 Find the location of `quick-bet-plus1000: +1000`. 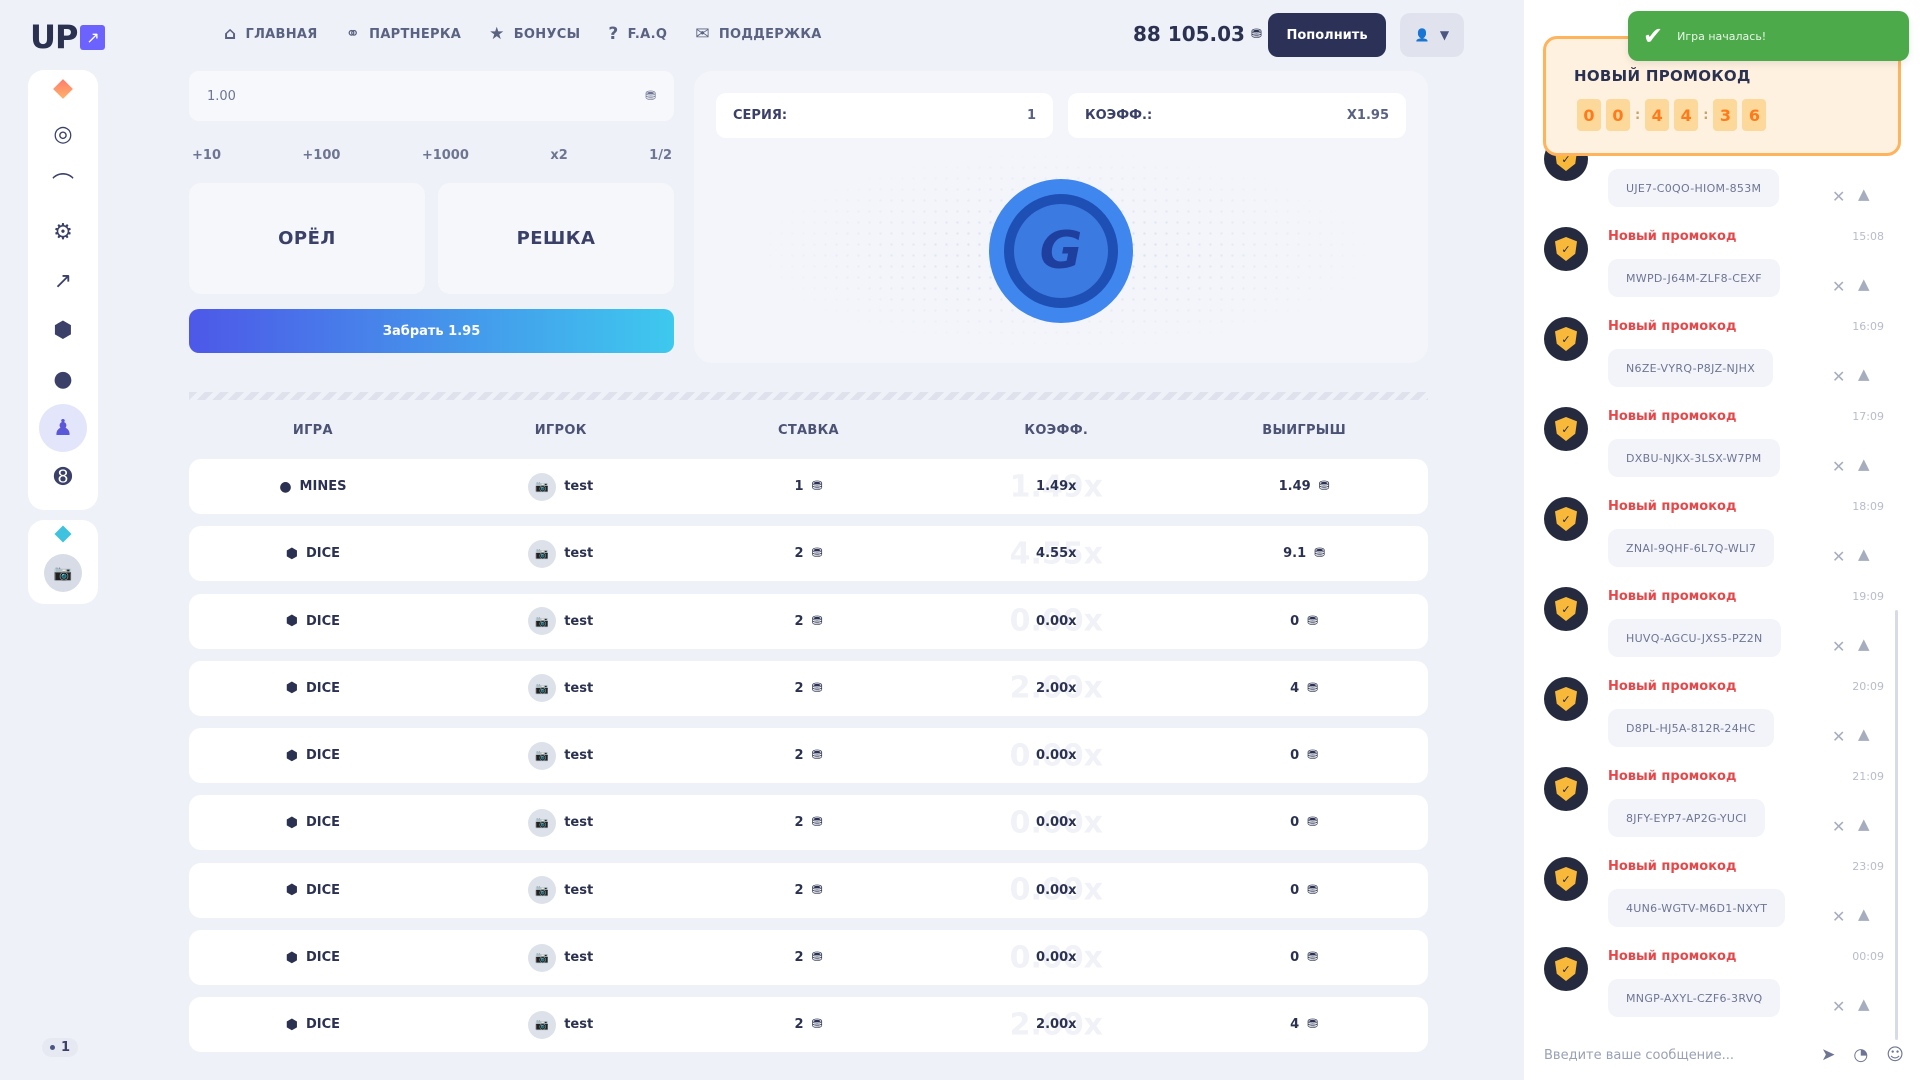

quick-bet-plus1000: +1000 is located at coordinates (445, 155).